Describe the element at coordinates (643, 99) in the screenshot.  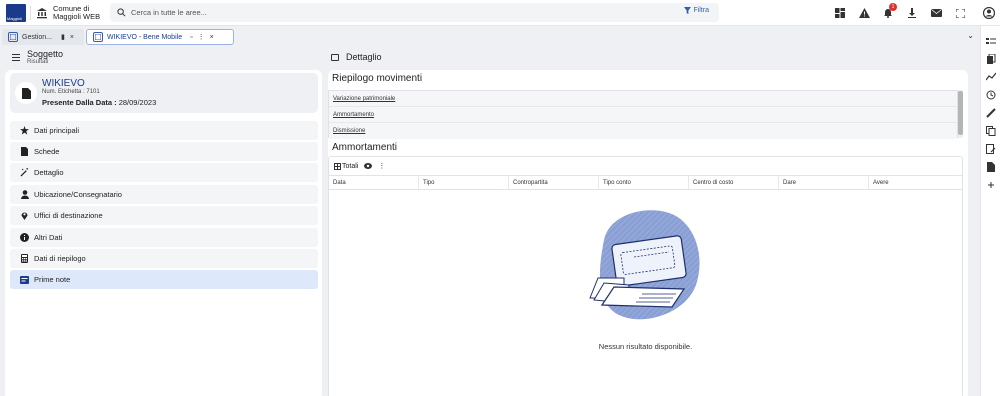
I see `movimento-link: Variazione patrimoniale` at that location.